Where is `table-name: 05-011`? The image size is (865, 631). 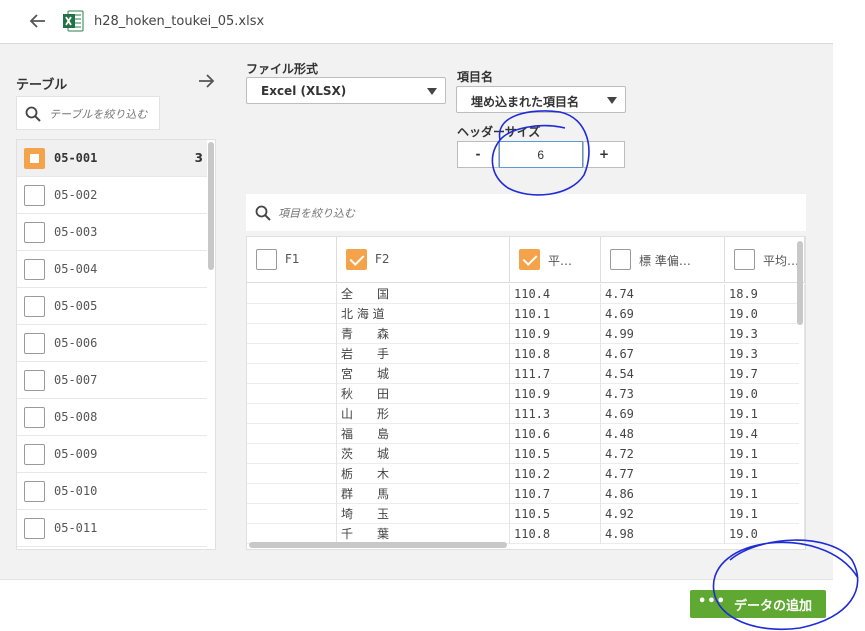 table-name: 05-011 is located at coordinates (76, 528).